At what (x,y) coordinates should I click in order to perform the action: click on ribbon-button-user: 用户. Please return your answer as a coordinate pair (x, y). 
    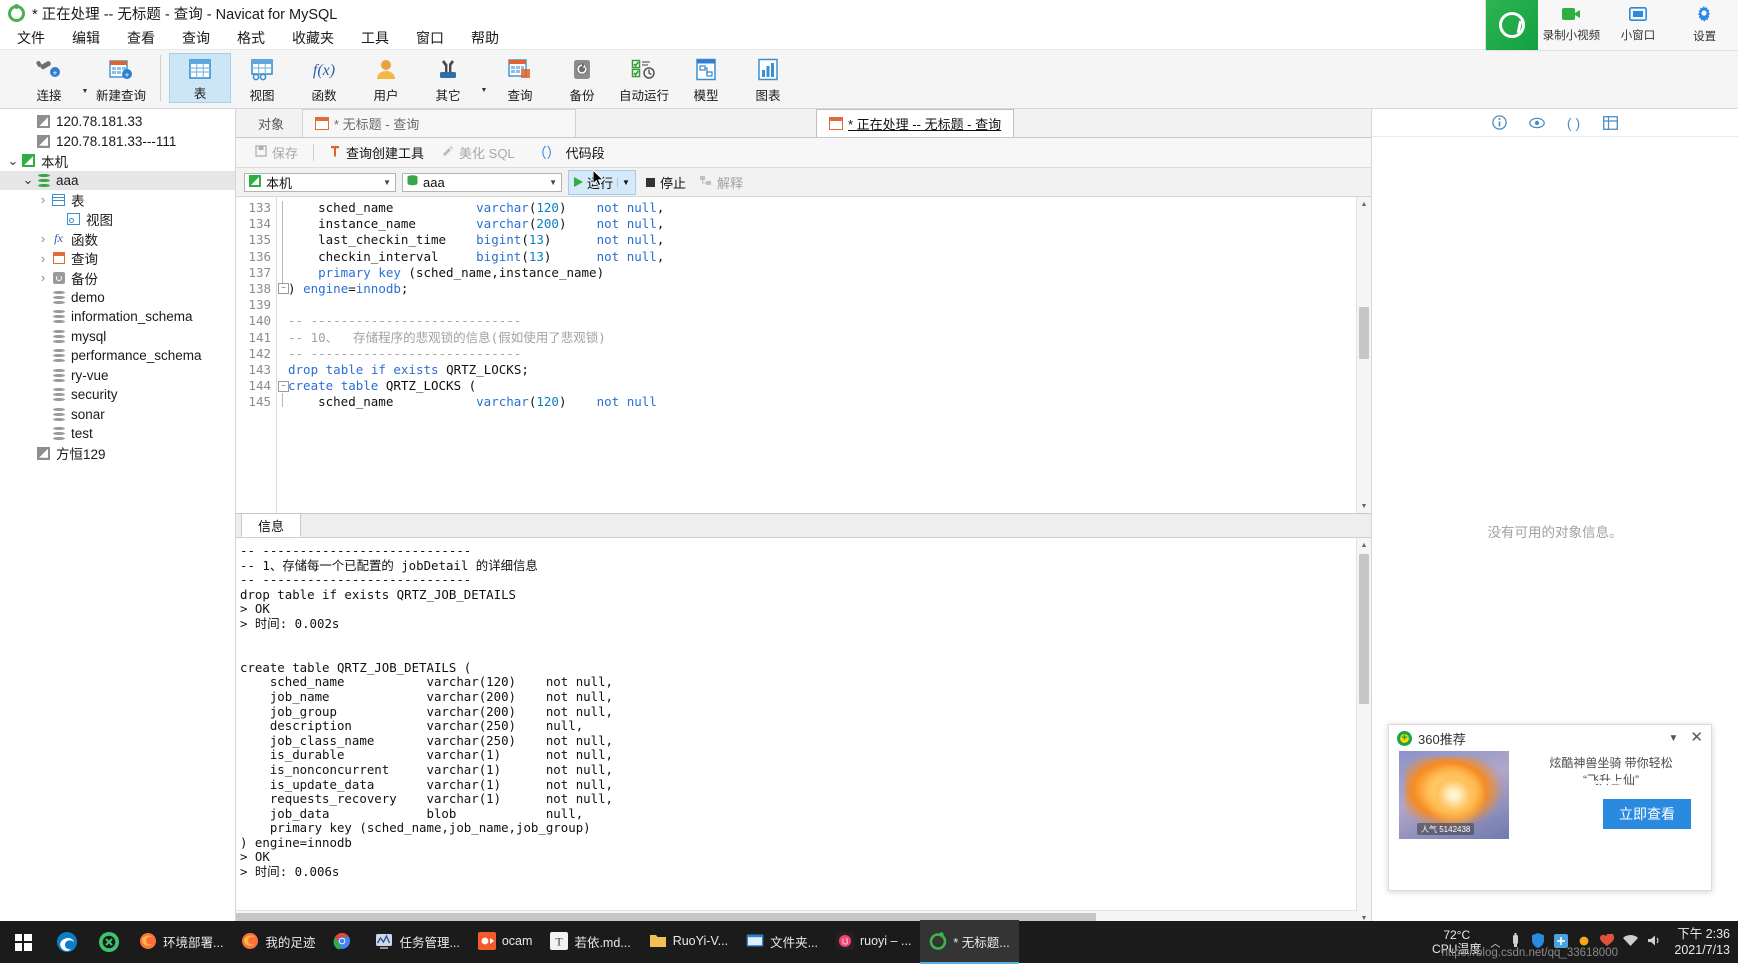
    Looking at the image, I should click on (386, 79).